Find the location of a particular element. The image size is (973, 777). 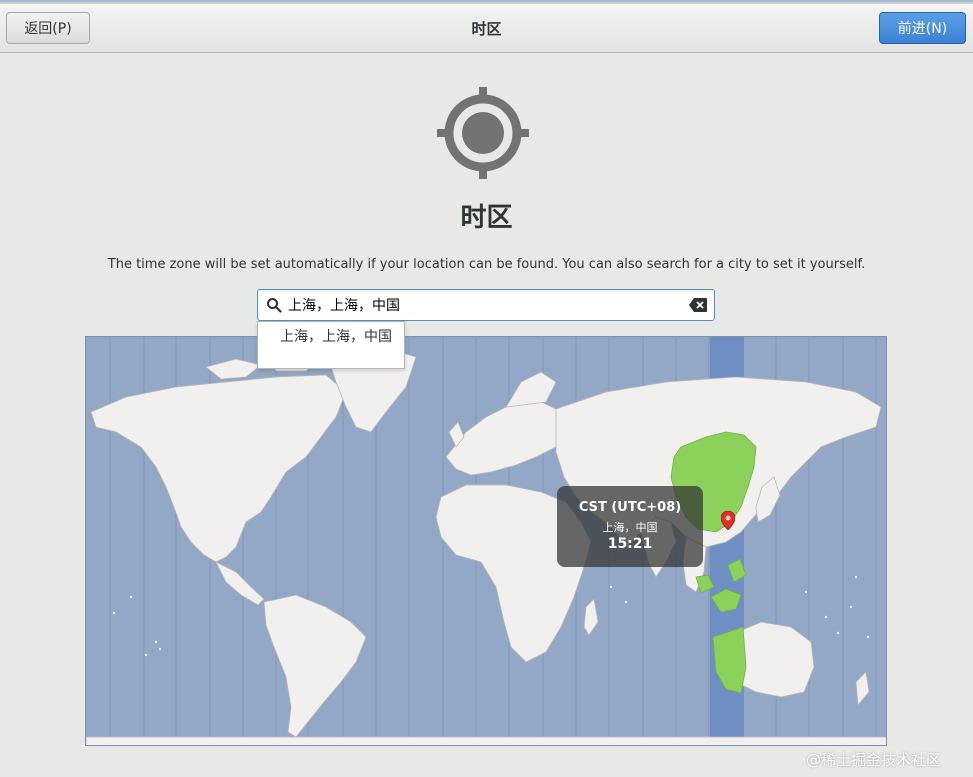

next-button: 前进(N) is located at coordinates (922, 28).